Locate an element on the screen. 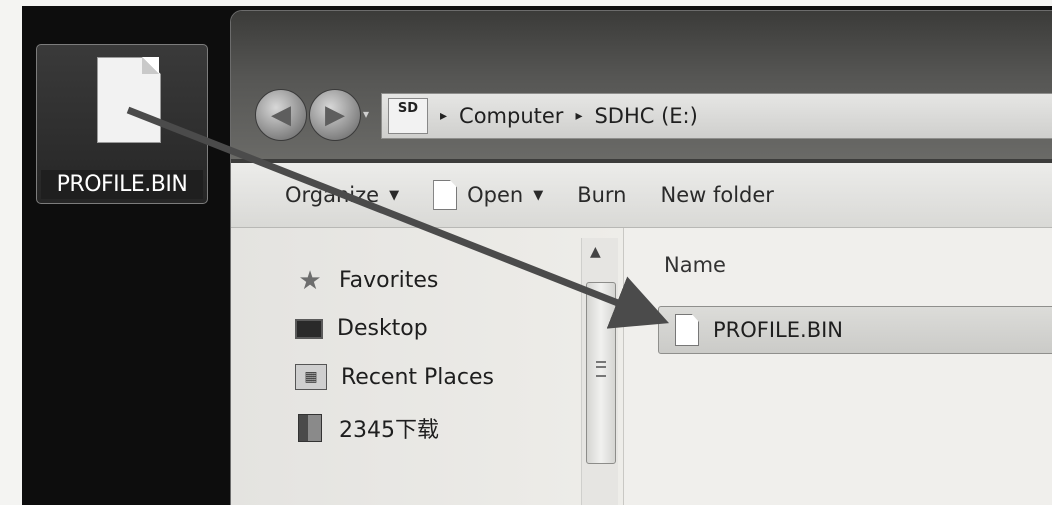 This screenshot has width=1052, height=505. recent-places-icon: ▦ is located at coordinates (311, 377).